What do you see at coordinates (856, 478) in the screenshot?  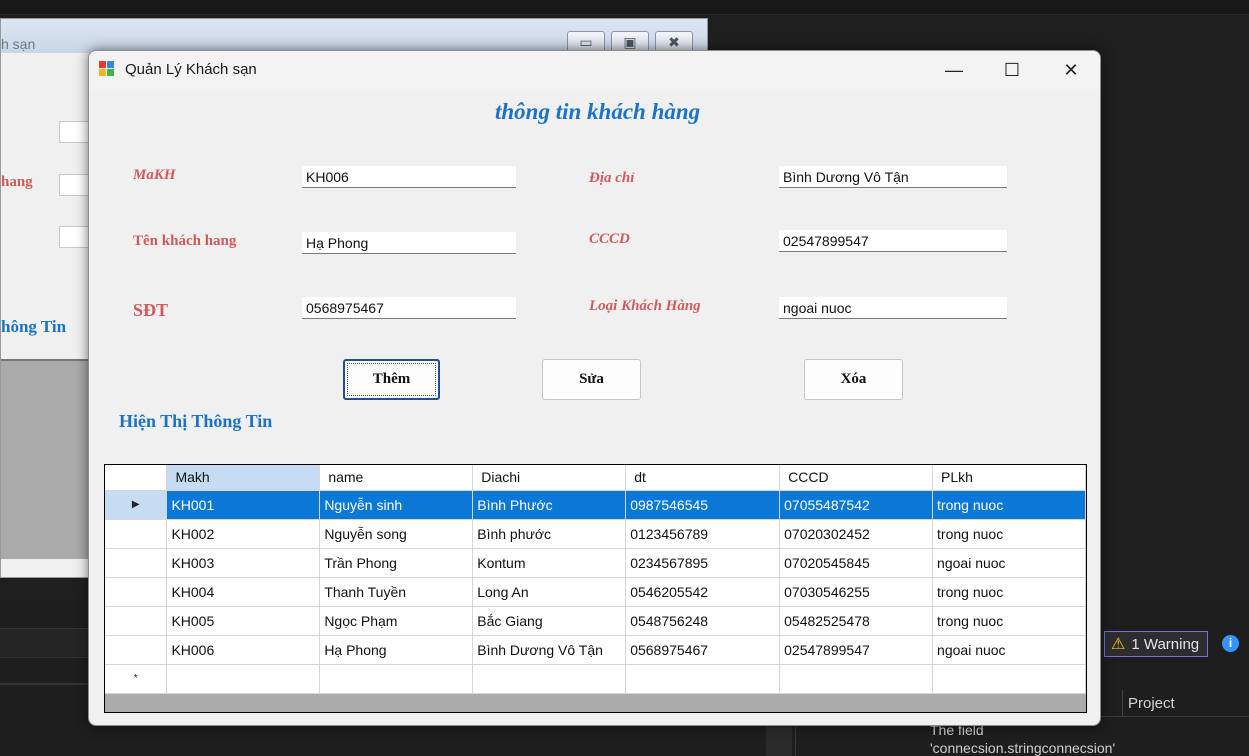 I see `column-header-cccd: CCCD` at bounding box center [856, 478].